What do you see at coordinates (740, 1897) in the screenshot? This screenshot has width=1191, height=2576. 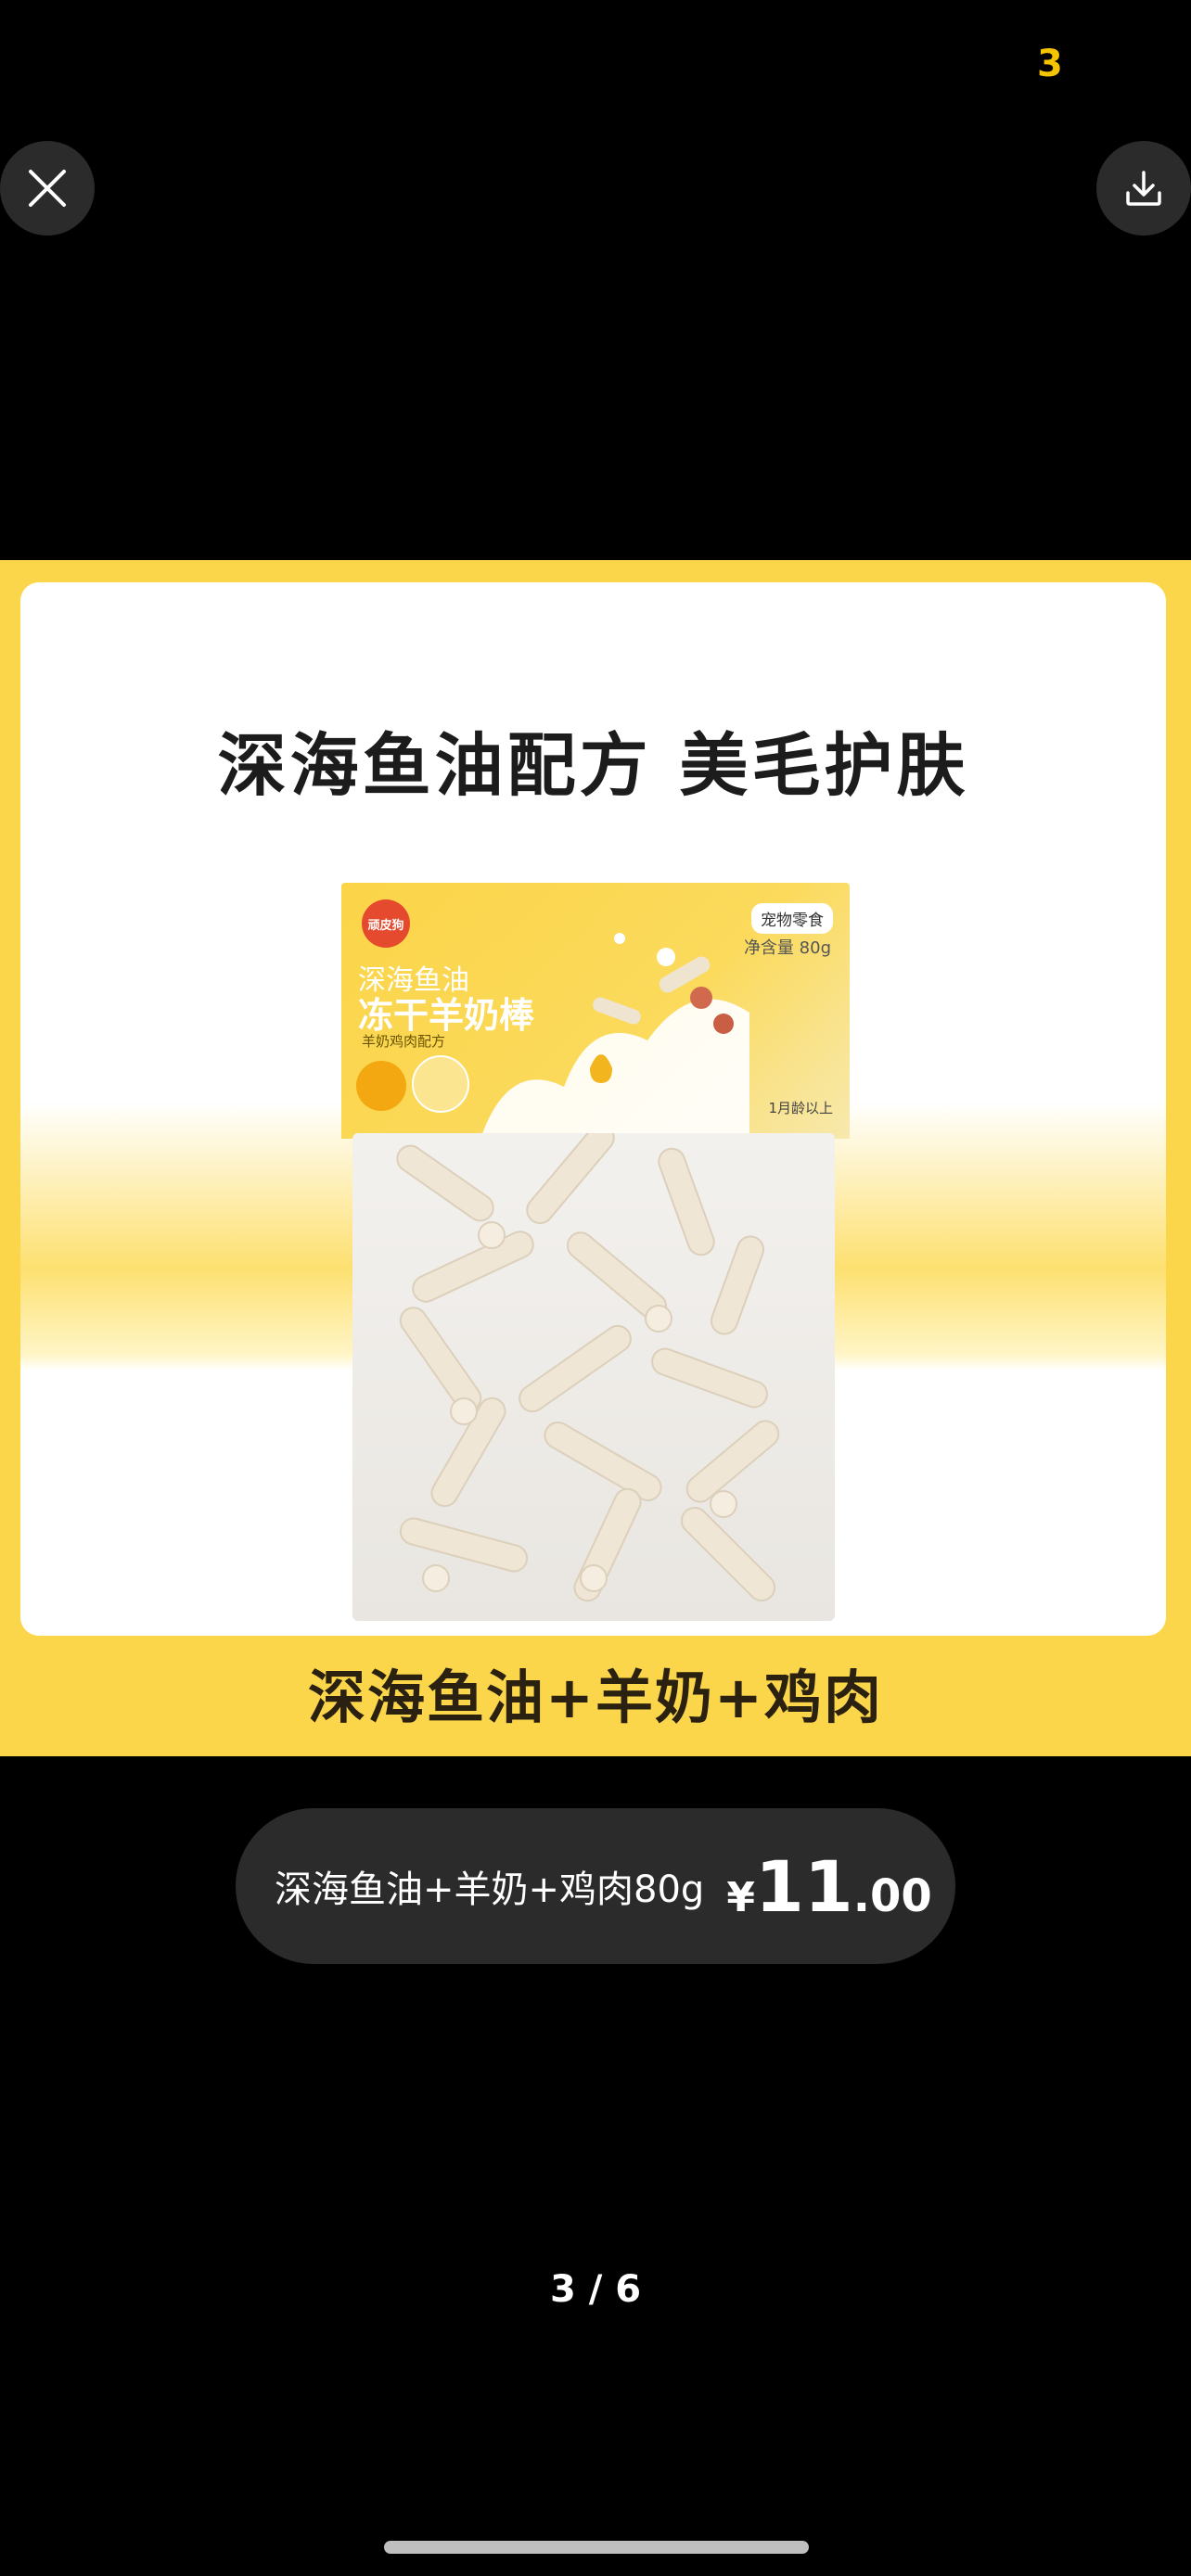 I see `price-currency: ¥` at bounding box center [740, 1897].